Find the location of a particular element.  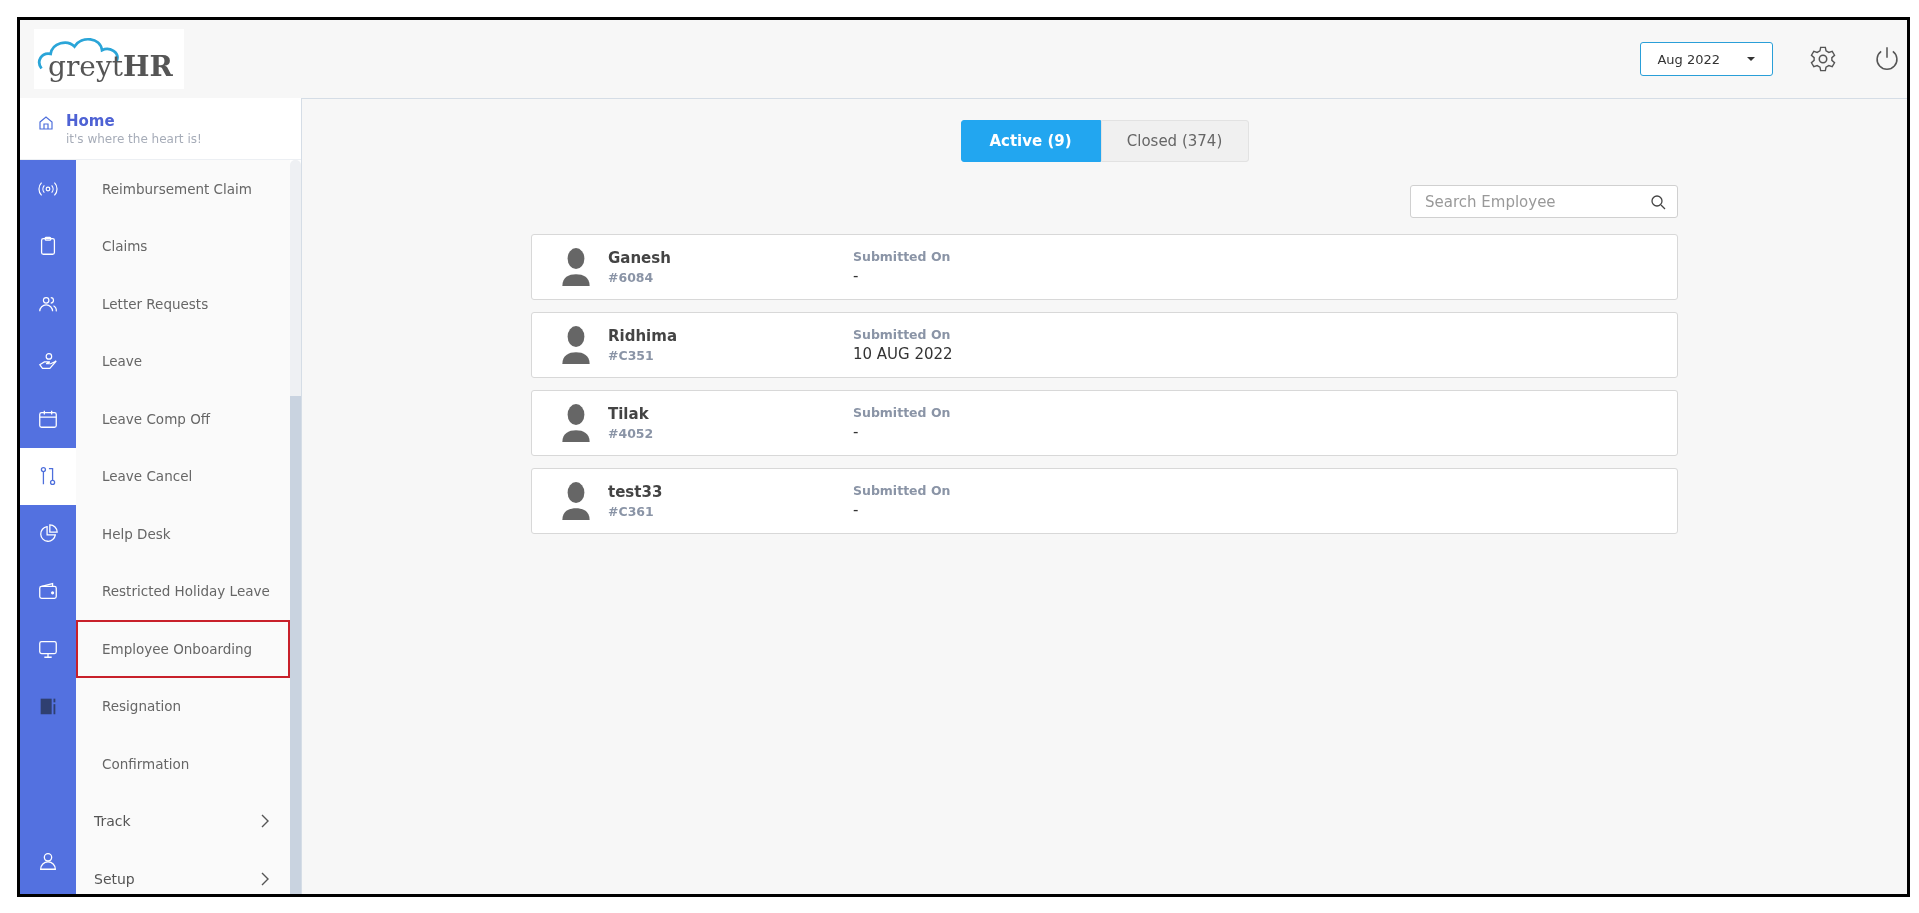

employee-name: Ridhima is located at coordinates (643, 336).